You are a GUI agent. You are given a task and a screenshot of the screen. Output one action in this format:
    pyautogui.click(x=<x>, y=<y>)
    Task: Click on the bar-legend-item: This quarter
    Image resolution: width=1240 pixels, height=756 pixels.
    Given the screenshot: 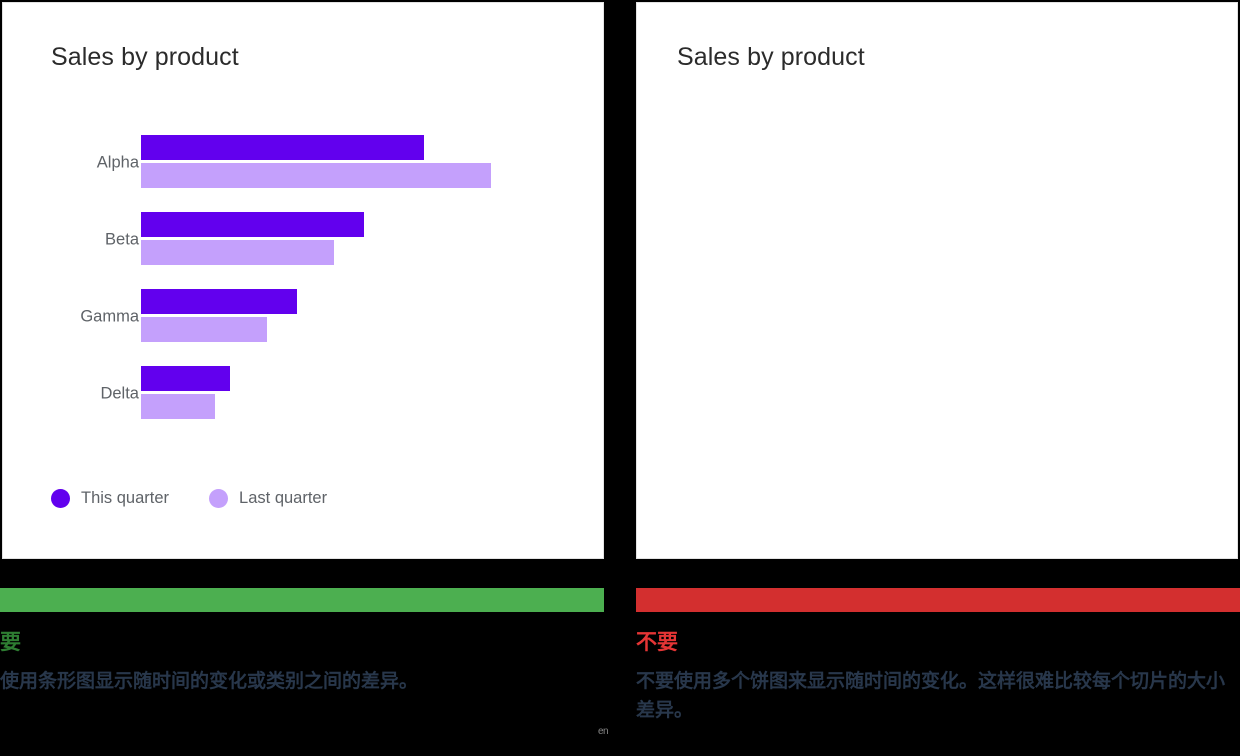 What is the action you would take?
    pyautogui.click(x=110, y=498)
    